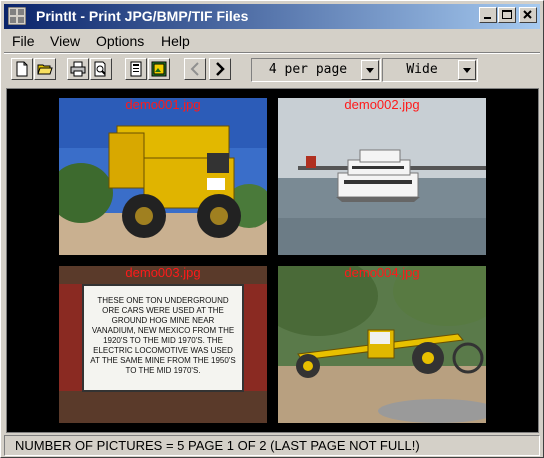  I want to click on photo-dump-truck, so click(163, 176).